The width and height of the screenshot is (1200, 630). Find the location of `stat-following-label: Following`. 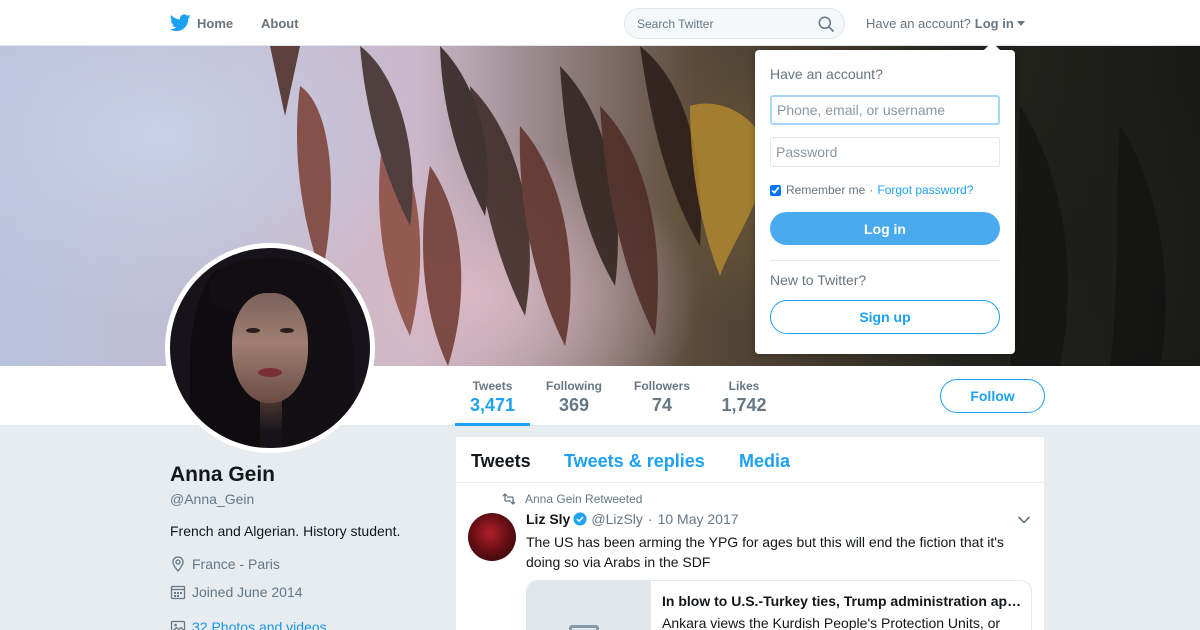

stat-following-label: Following is located at coordinates (574, 386).